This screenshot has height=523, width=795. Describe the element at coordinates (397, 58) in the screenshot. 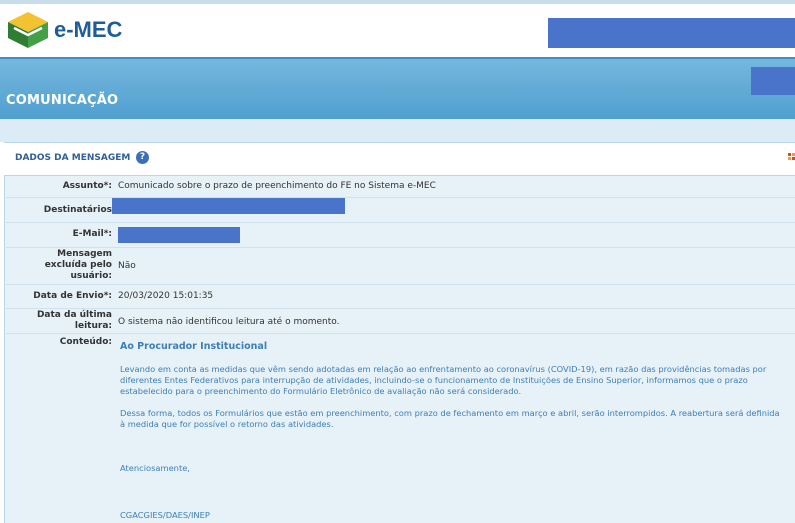

I see `band-divider` at that location.